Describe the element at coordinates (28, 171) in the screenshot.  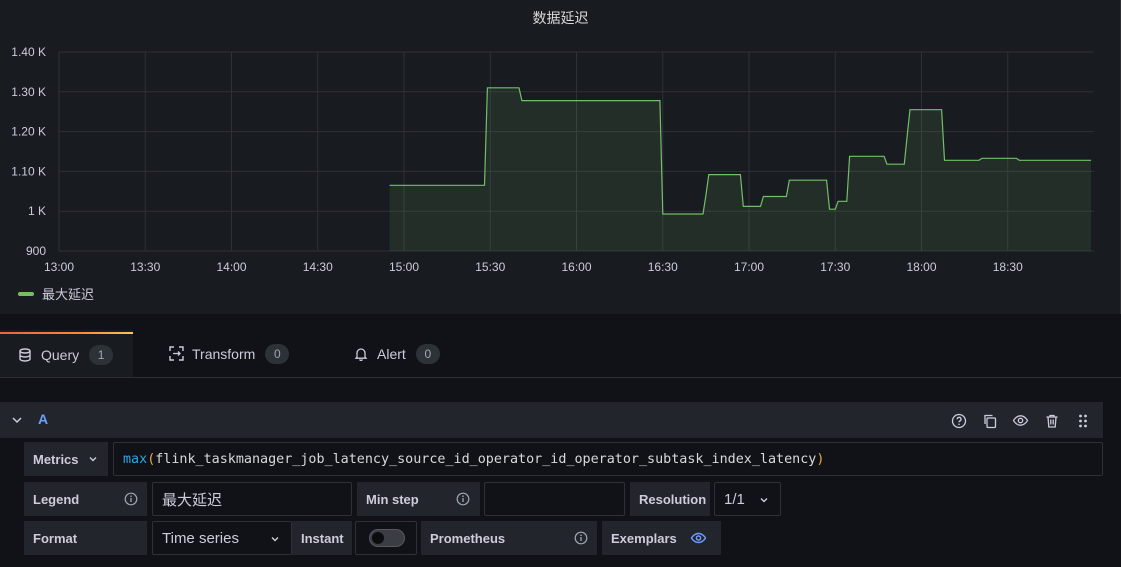
I see `y-tick-label: 1.10 K` at that location.